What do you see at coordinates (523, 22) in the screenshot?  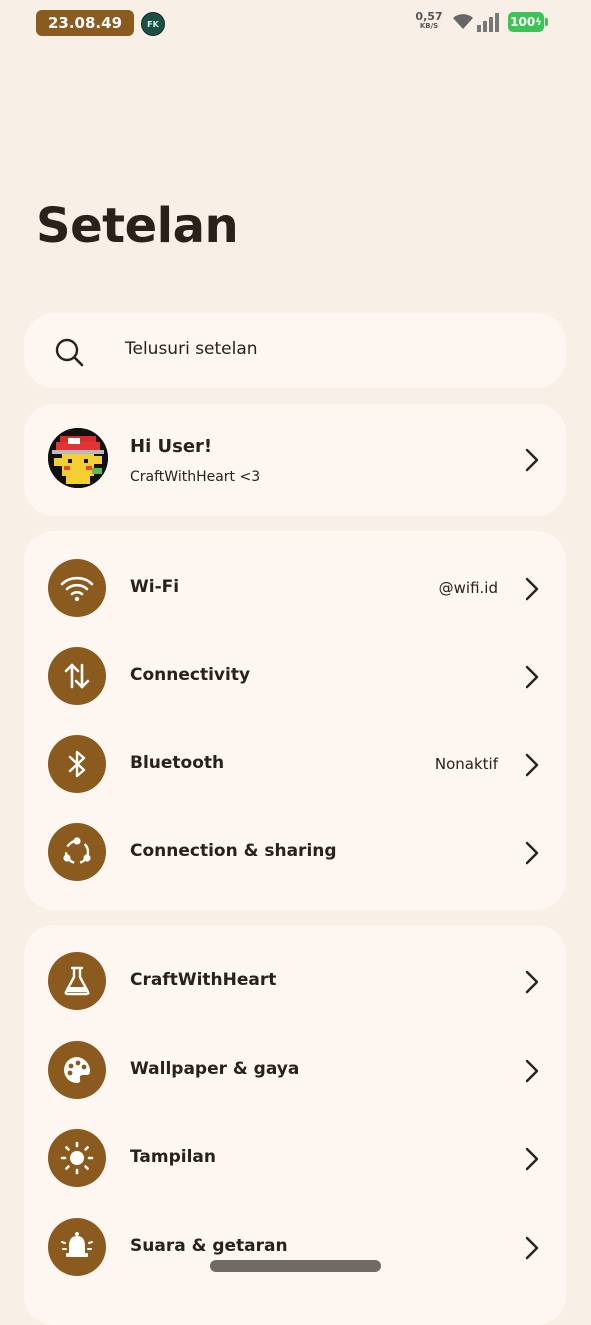 I see `battery-level: 100` at bounding box center [523, 22].